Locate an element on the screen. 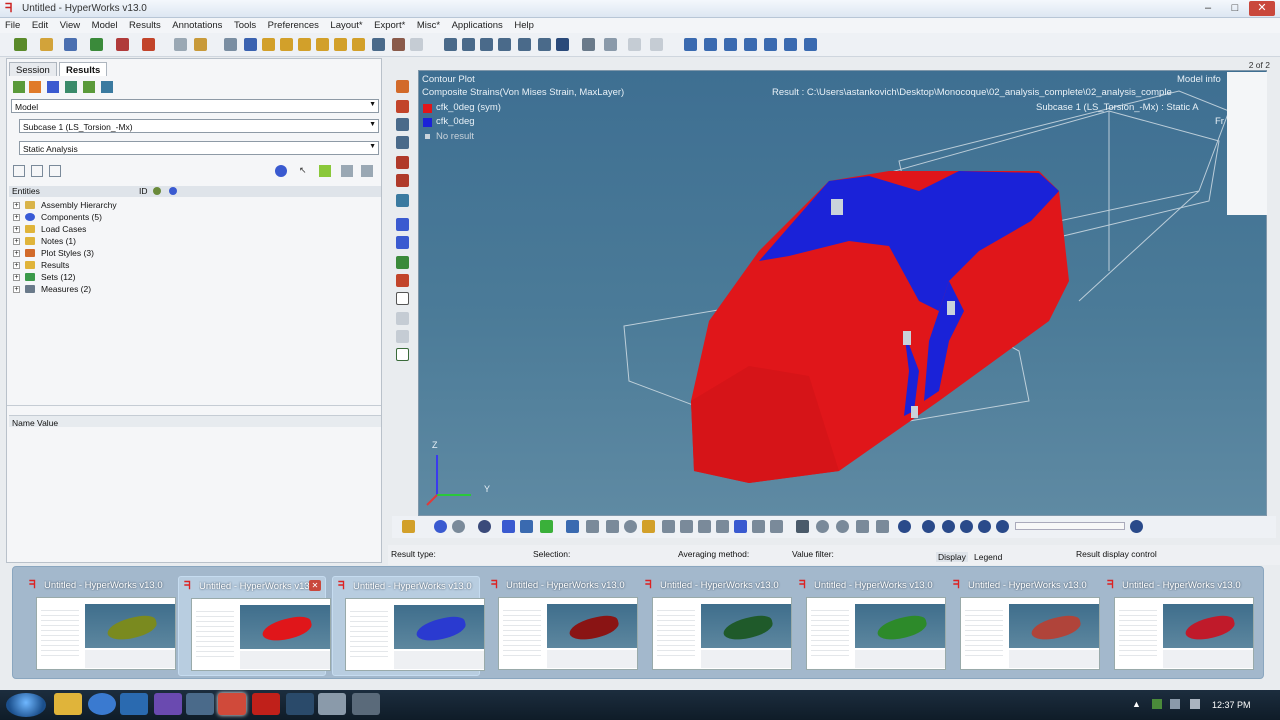 The width and height of the screenshot is (1280, 720). mesh-icon is located at coordinates (484, 526).